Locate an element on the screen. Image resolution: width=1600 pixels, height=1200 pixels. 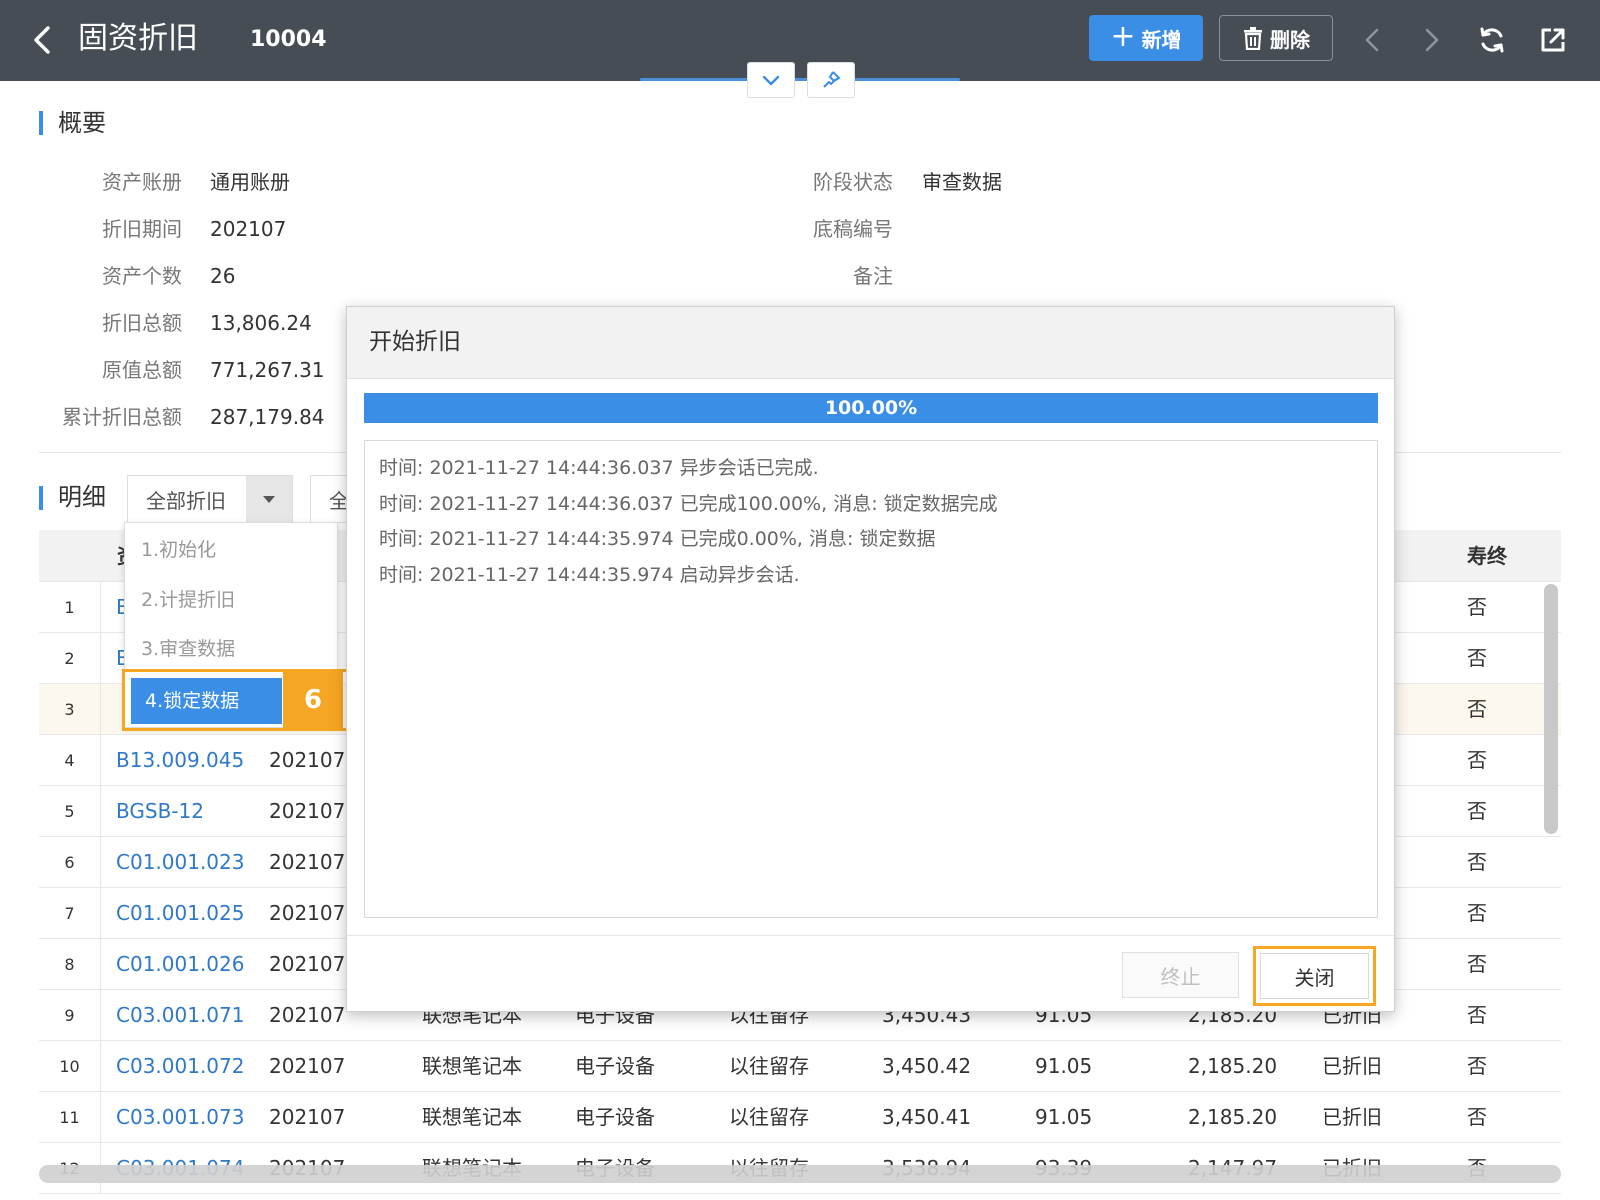
delete-button: 删除 is located at coordinates (1276, 38).